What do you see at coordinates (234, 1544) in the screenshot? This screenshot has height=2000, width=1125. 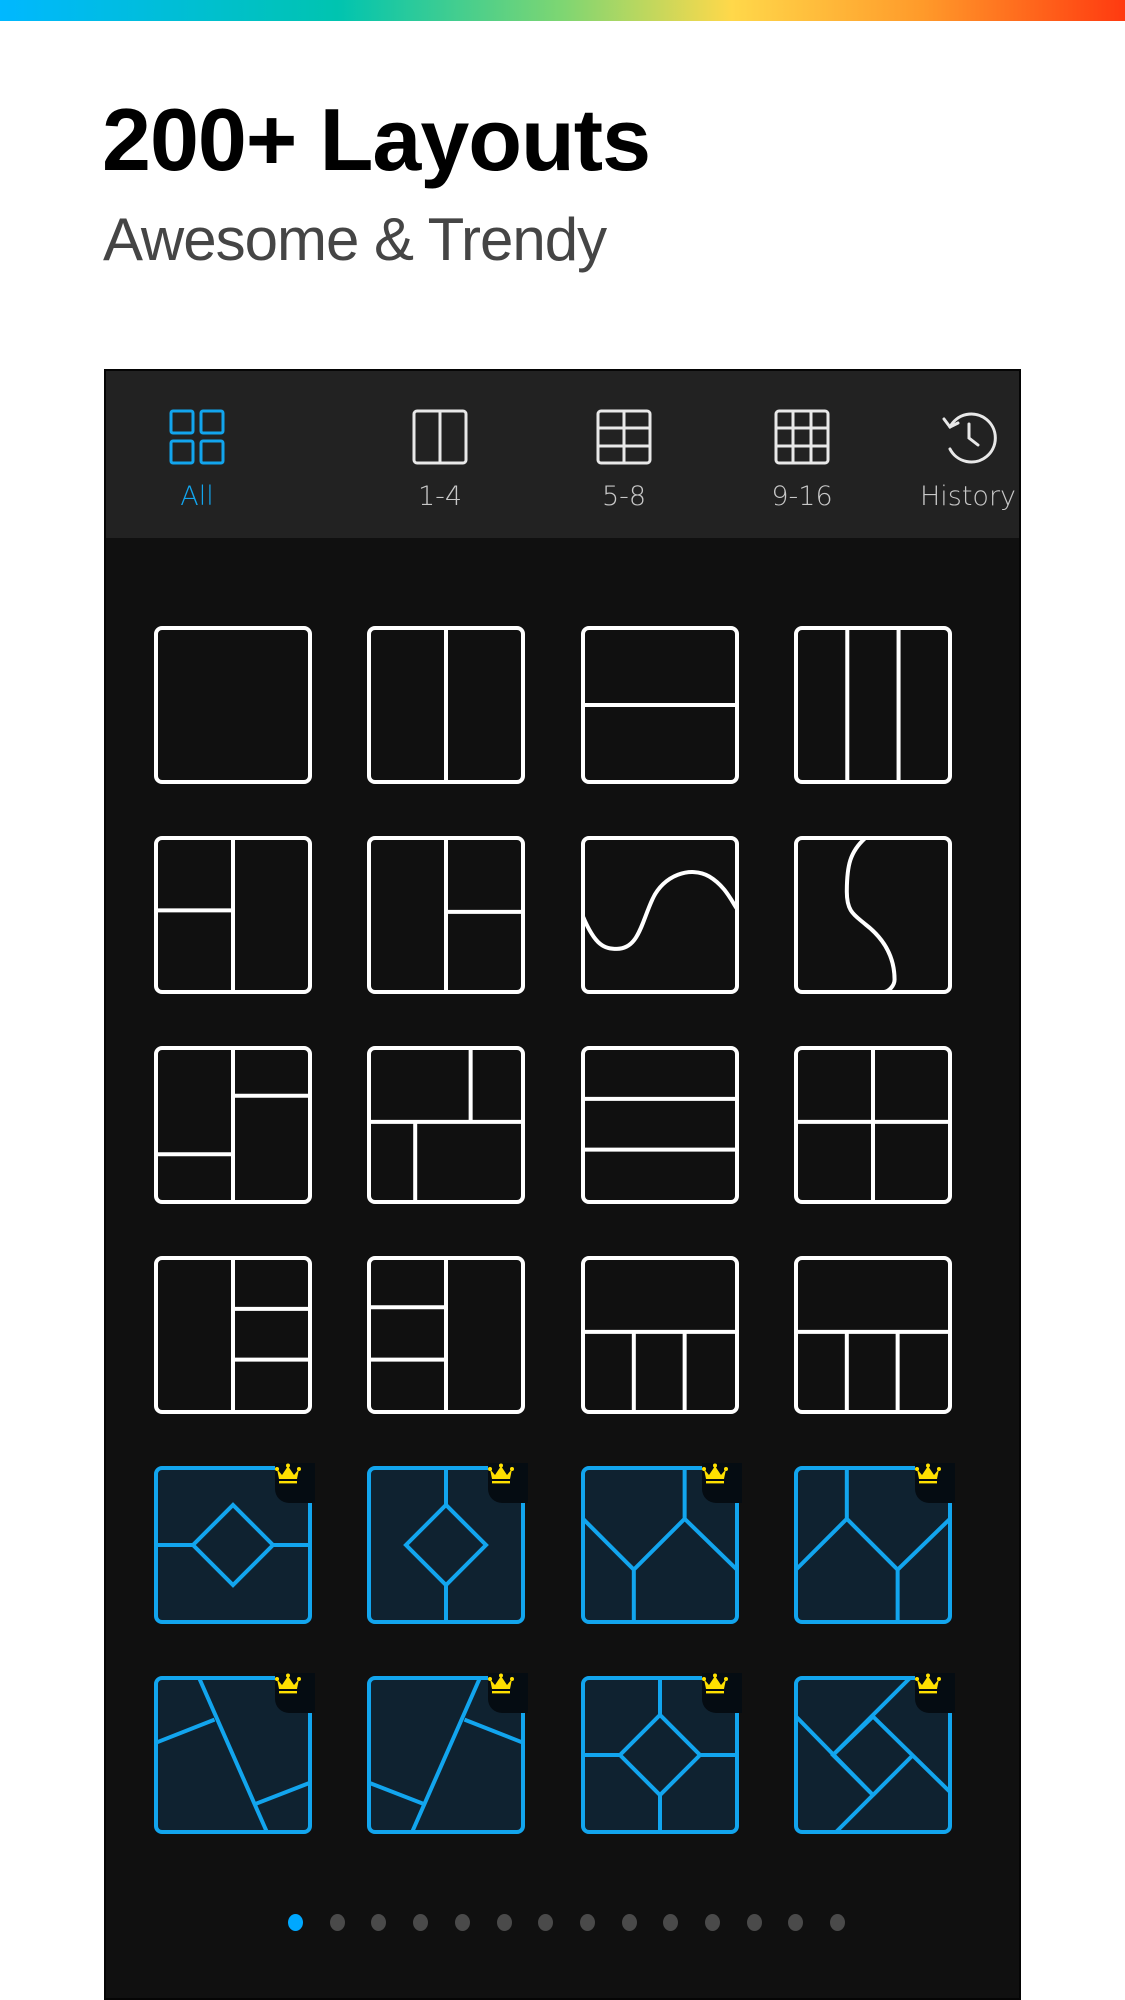 I see `layout-tile-diamond-horizontal` at bounding box center [234, 1544].